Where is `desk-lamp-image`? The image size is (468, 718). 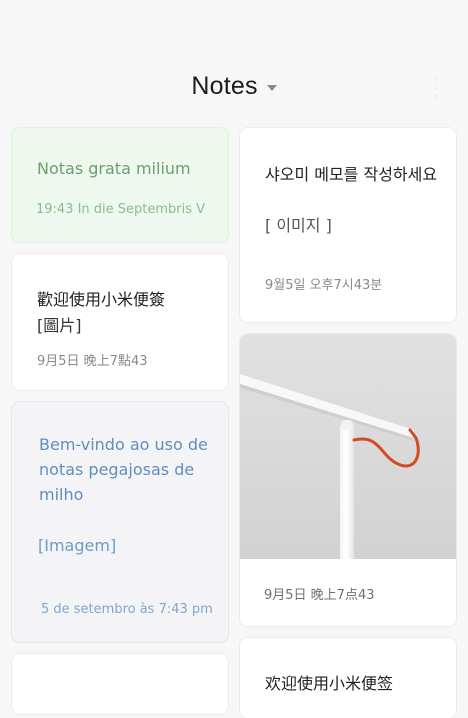 desk-lamp-image is located at coordinates (348, 446).